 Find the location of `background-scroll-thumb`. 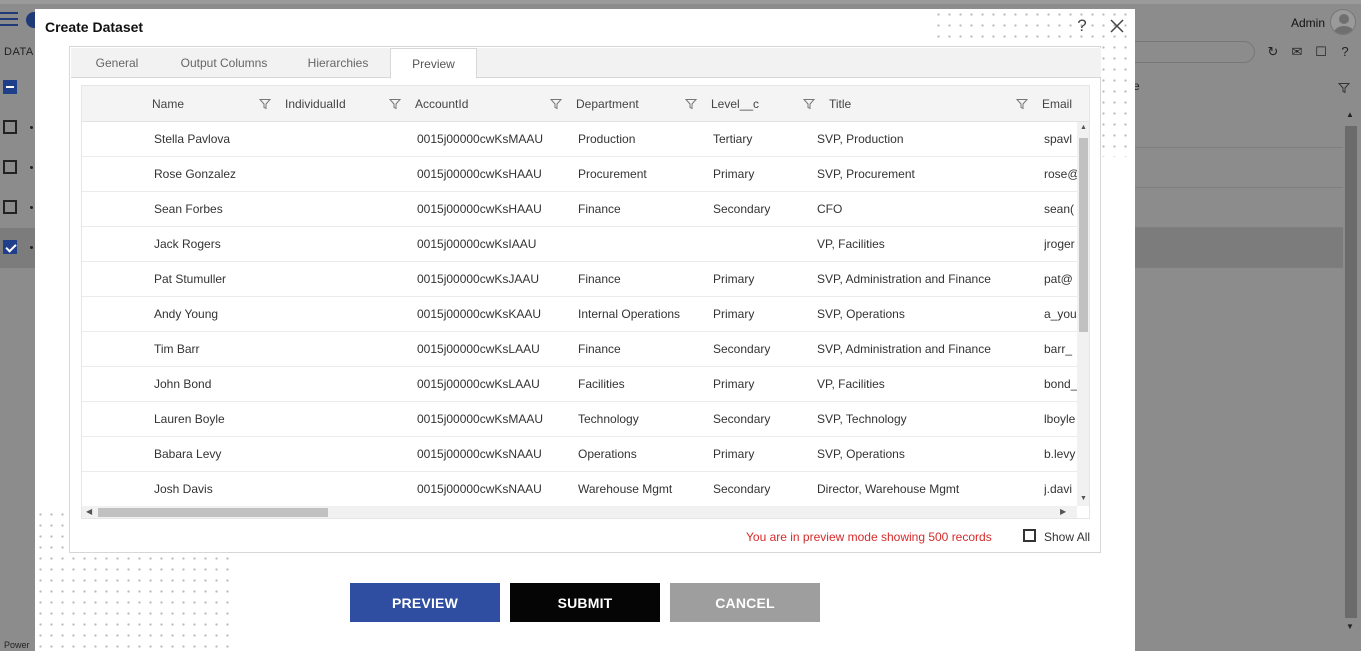

background-scroll-thumb is located at coordinates (1351, 372).